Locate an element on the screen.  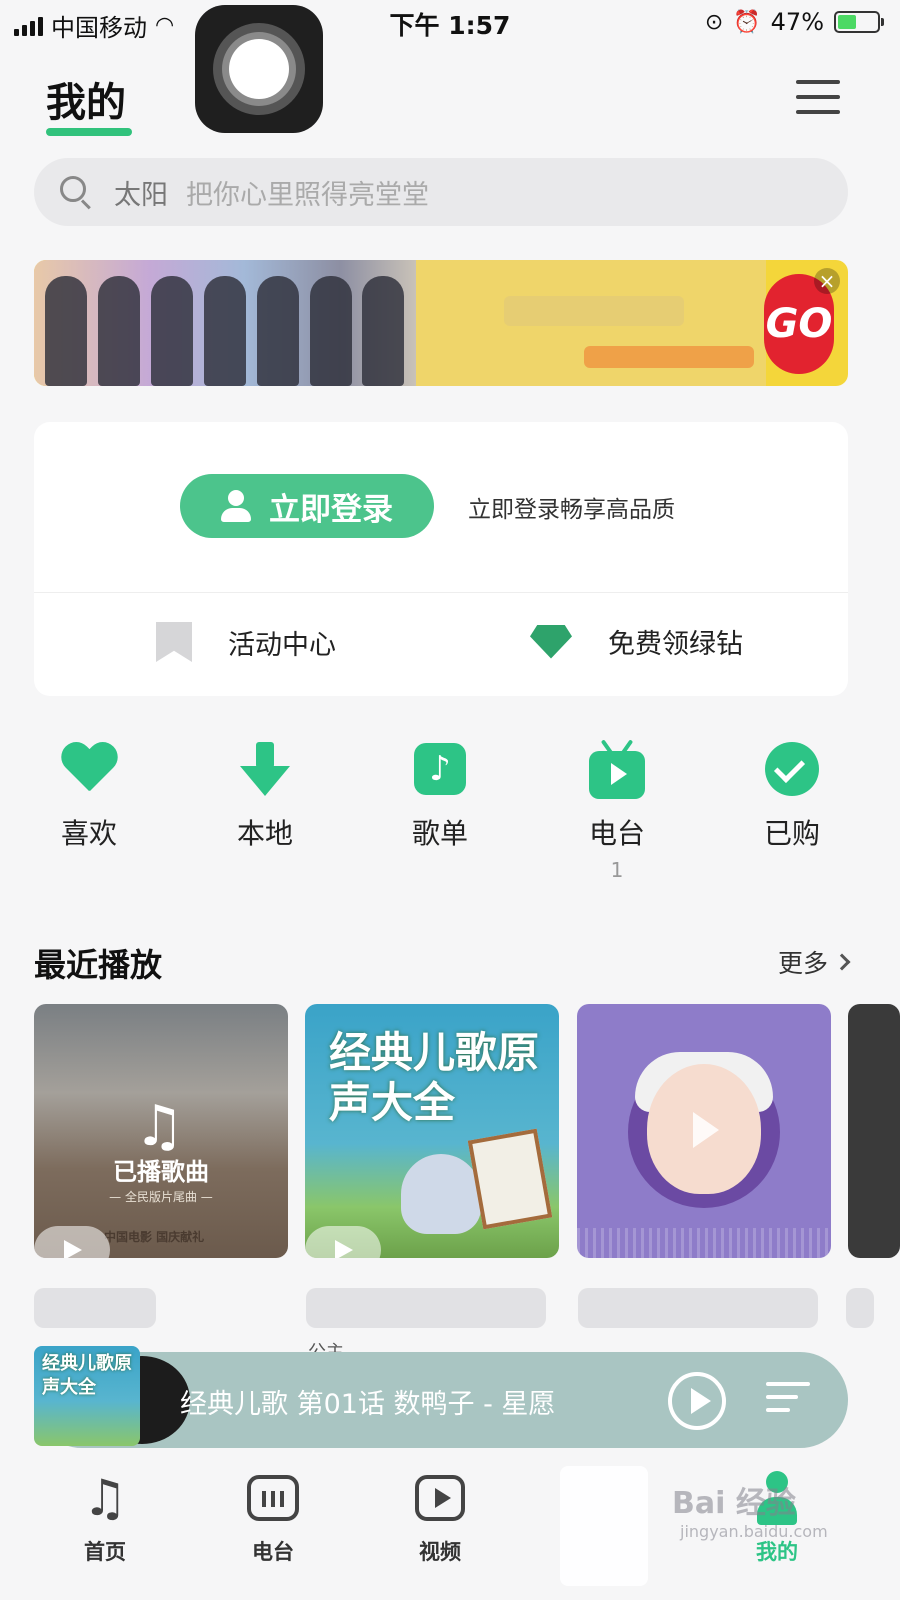
recent-cover: ♫ 已播歌曲 — 全民版片尾曲 — 中国电影 国庆献礼 is located at coordinates (161, 1131).